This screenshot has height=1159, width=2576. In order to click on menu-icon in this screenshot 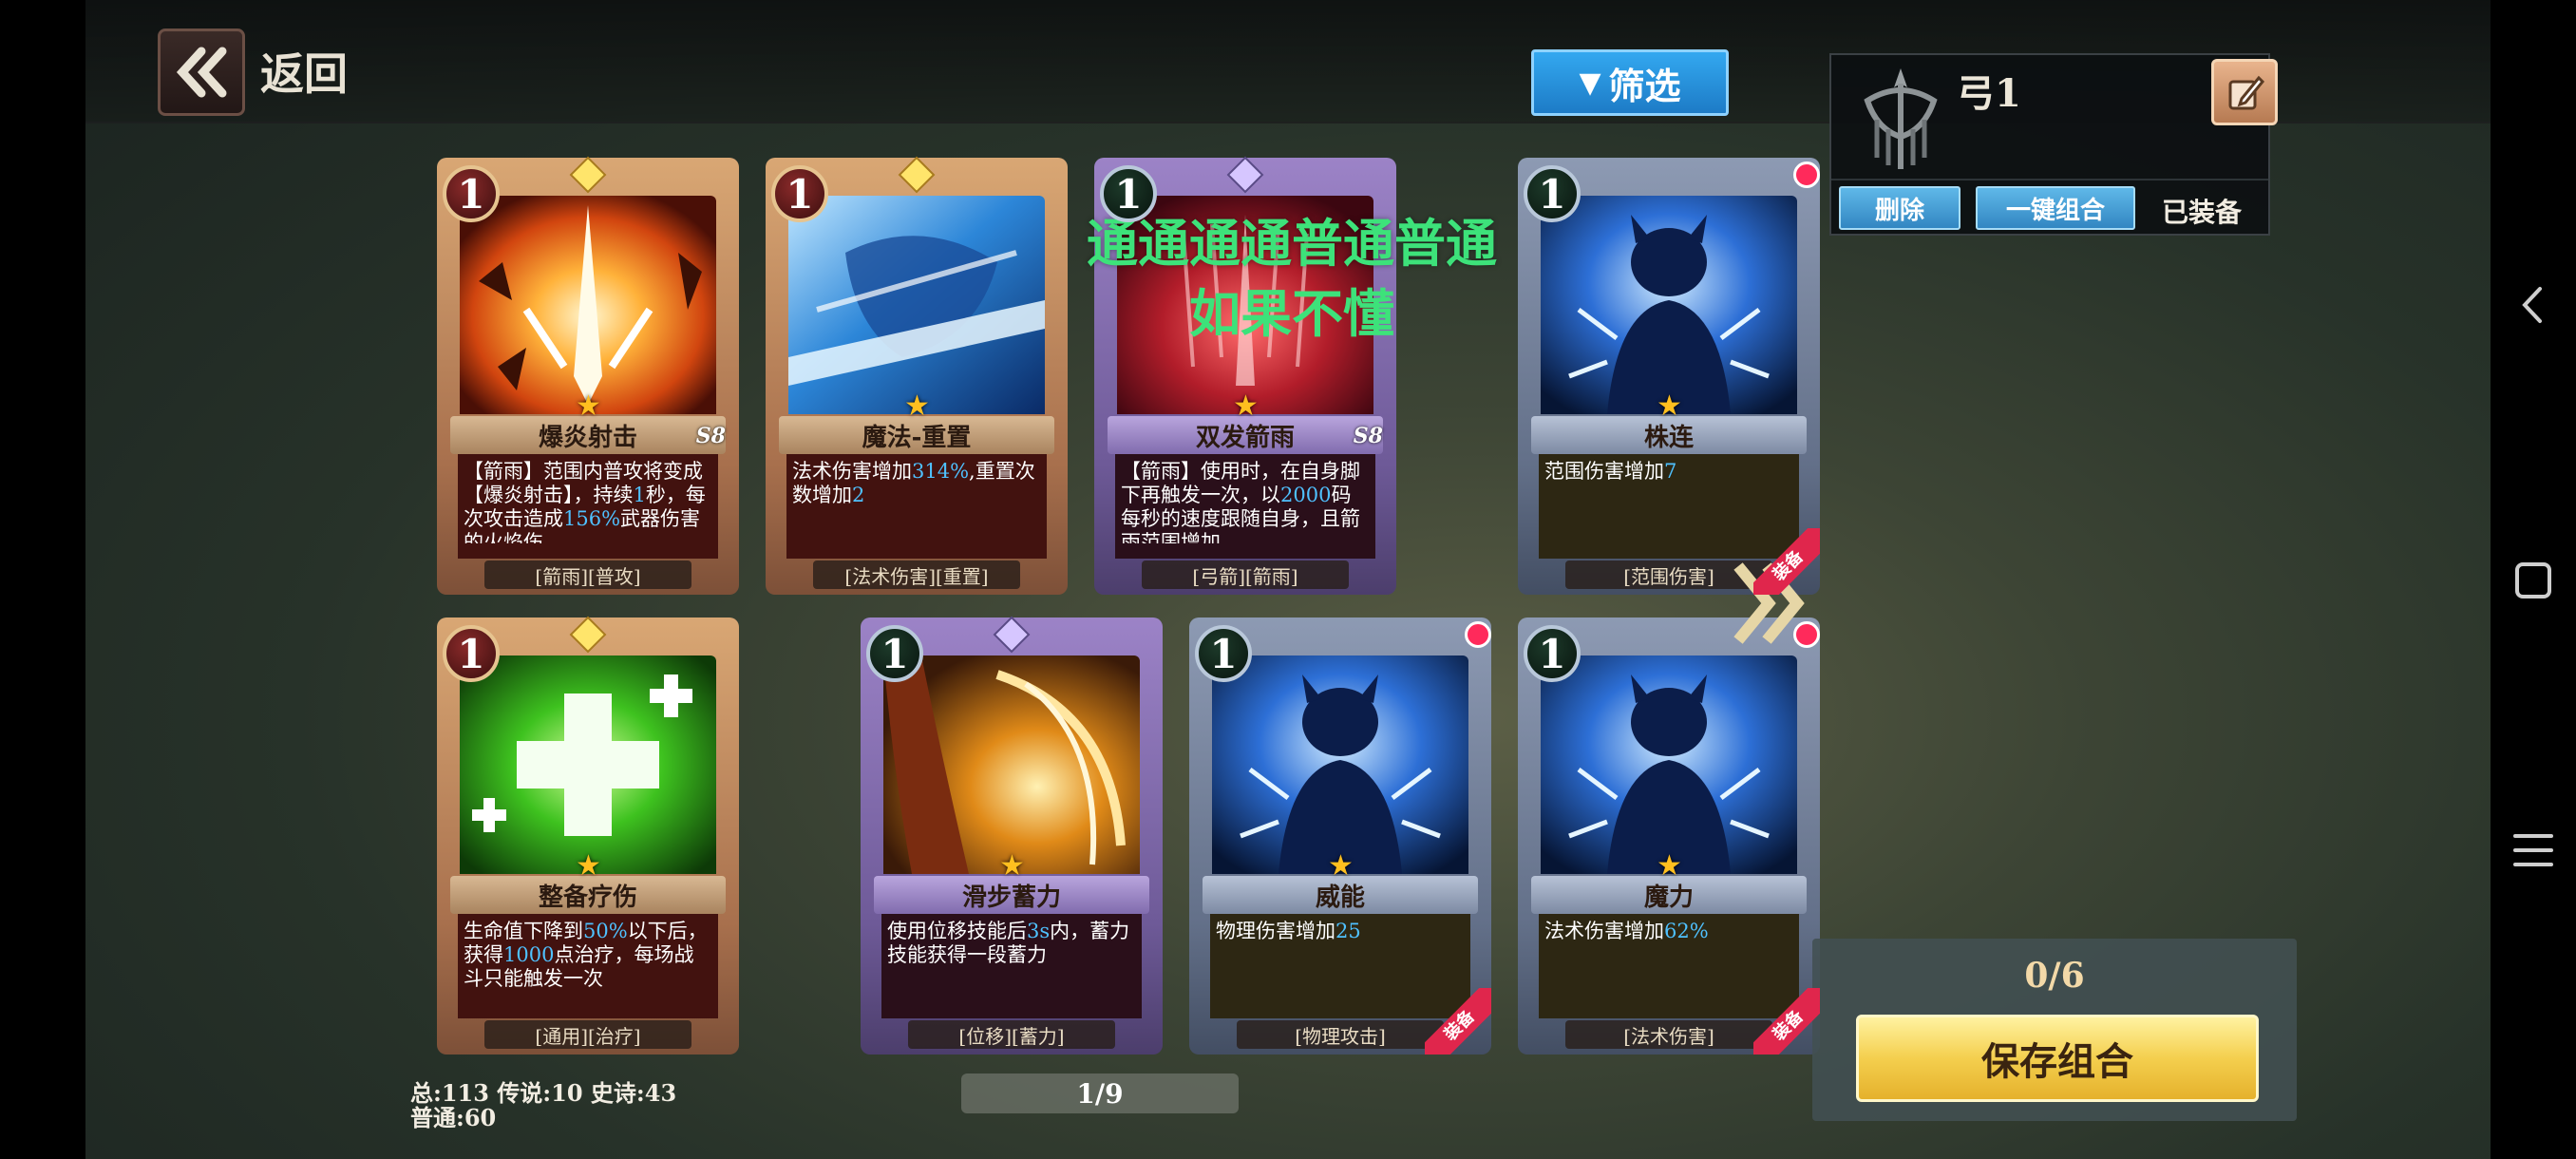, I will do `click(2533, 850)`.